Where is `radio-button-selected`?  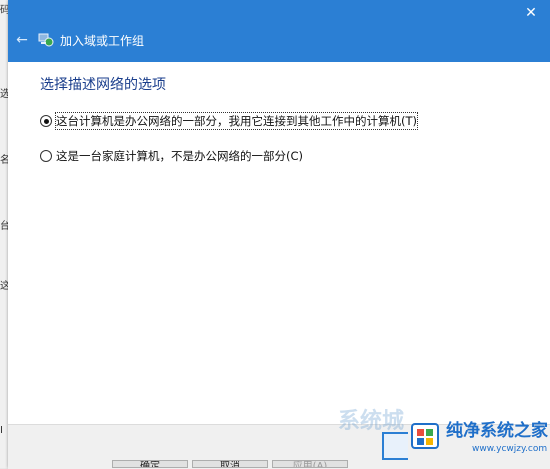 radio-button-selected is located at coordinates (46, 121).